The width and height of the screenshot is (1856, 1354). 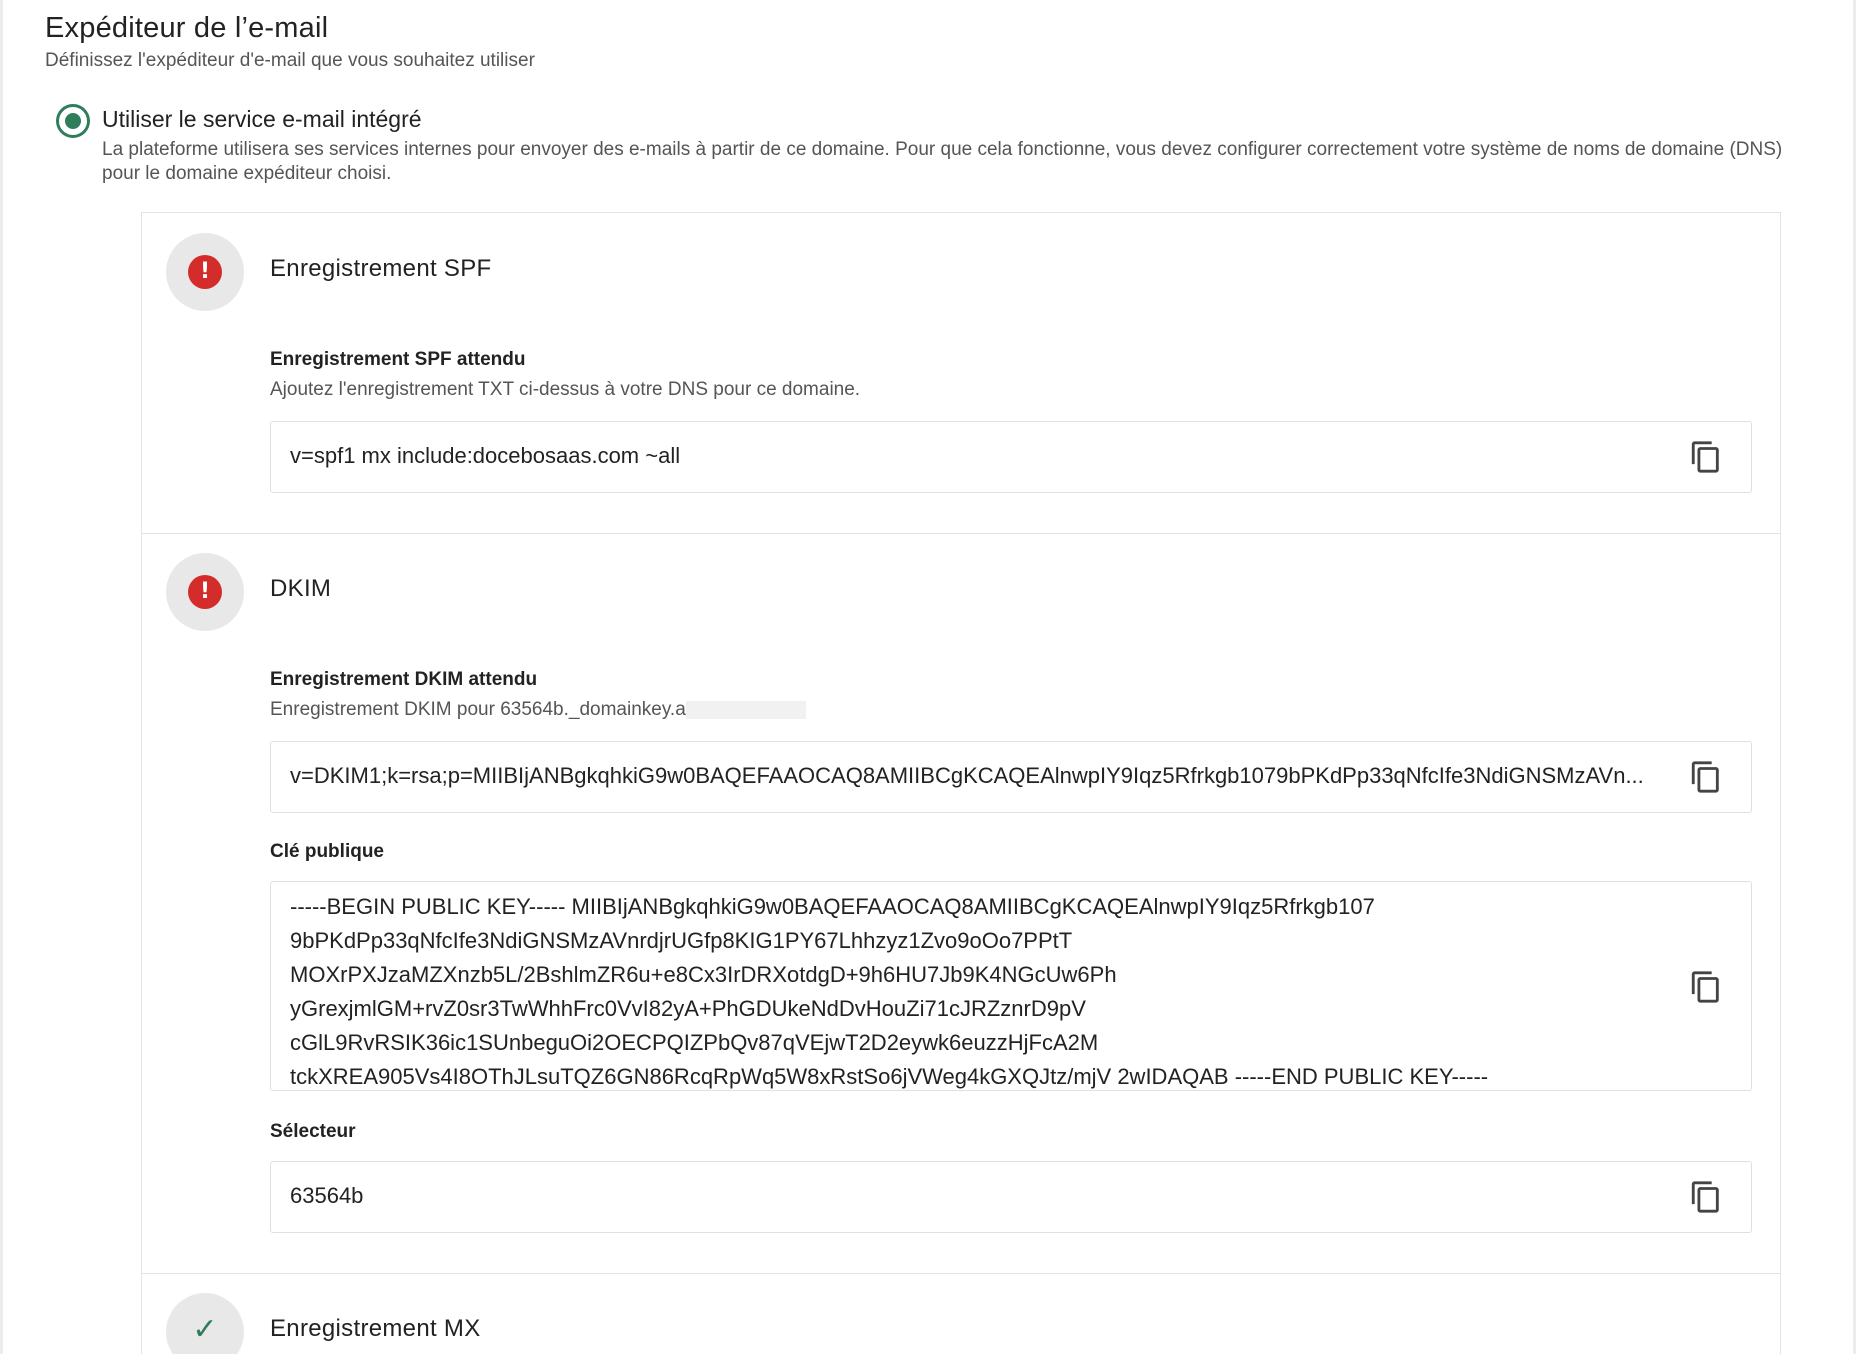 What do you see at coordinates (187, 28) in the screenshot?
I see `section-title: Expéditeur de l’e-mail` at bounding box center [187, 28].